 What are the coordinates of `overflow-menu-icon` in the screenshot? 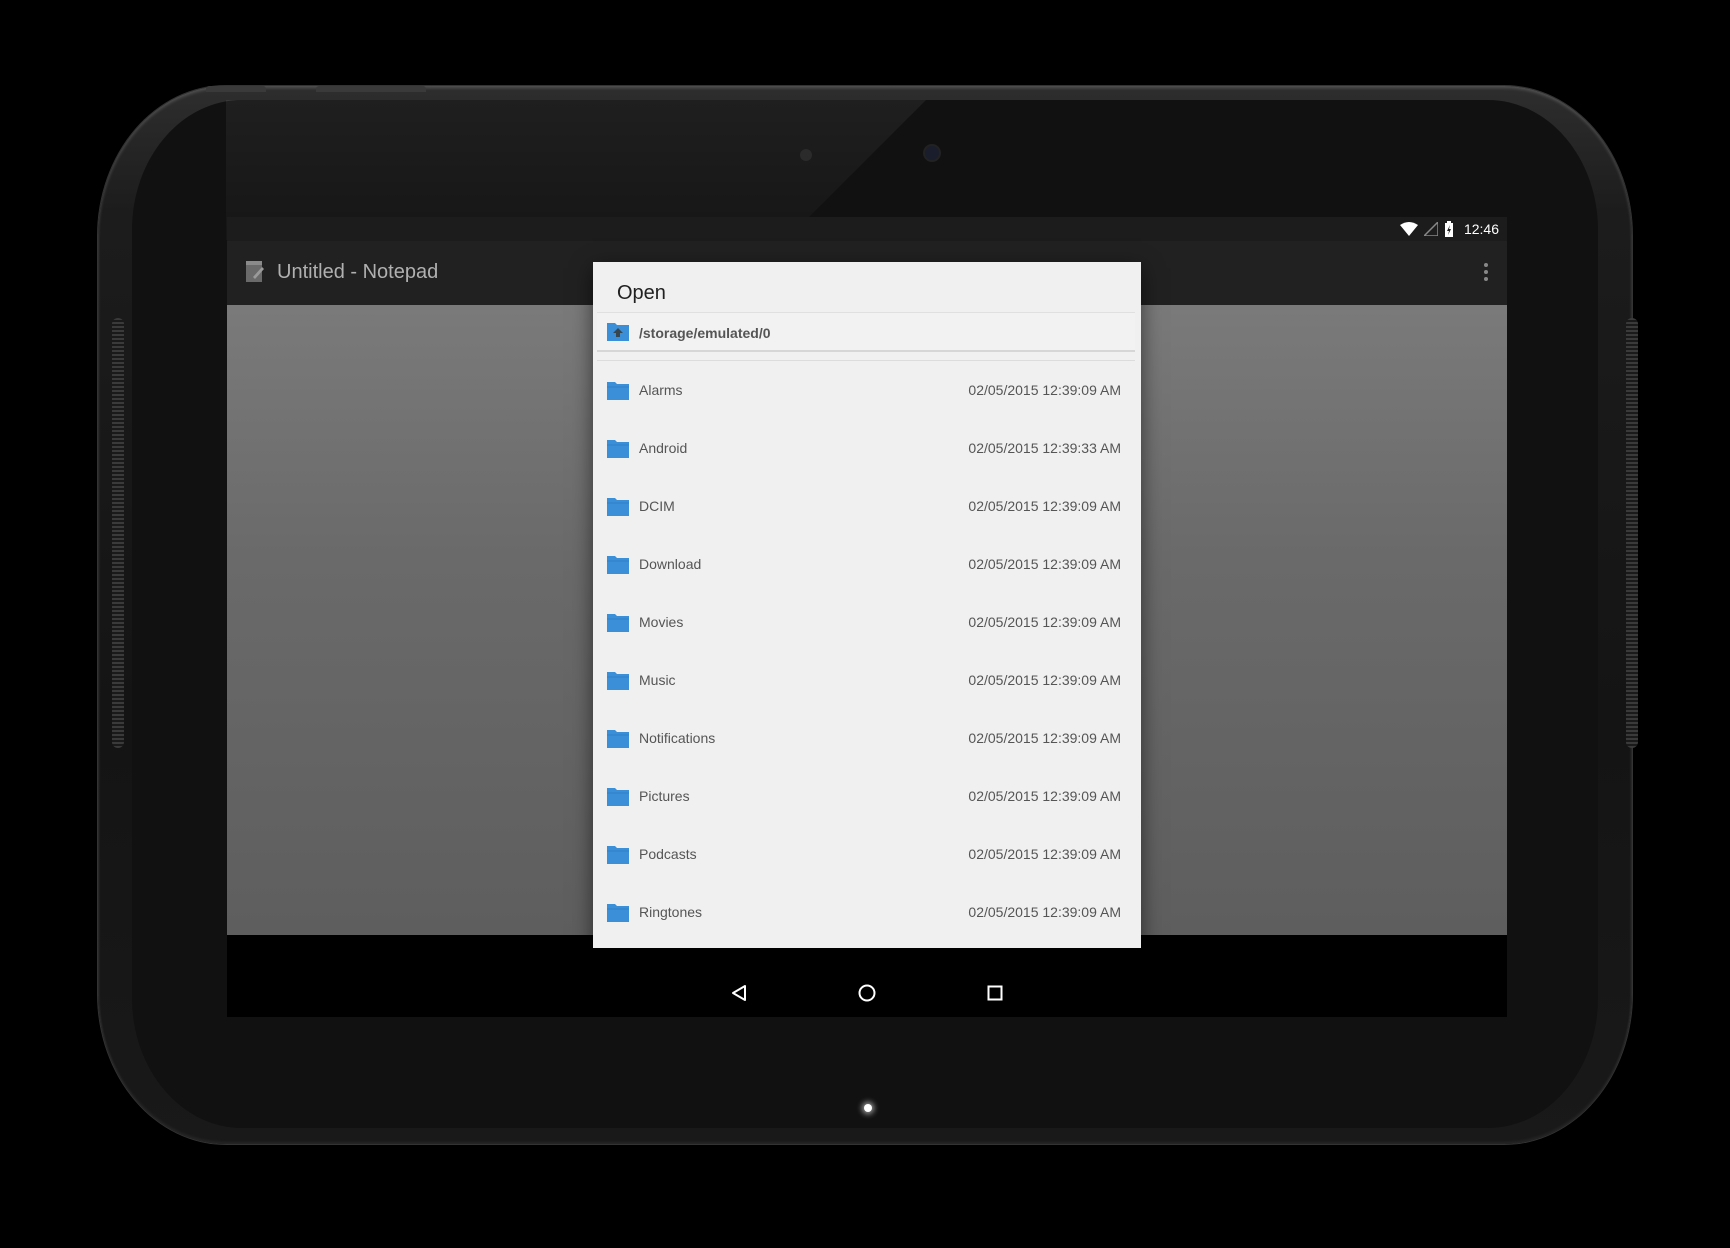 It's located at (1486, 273).